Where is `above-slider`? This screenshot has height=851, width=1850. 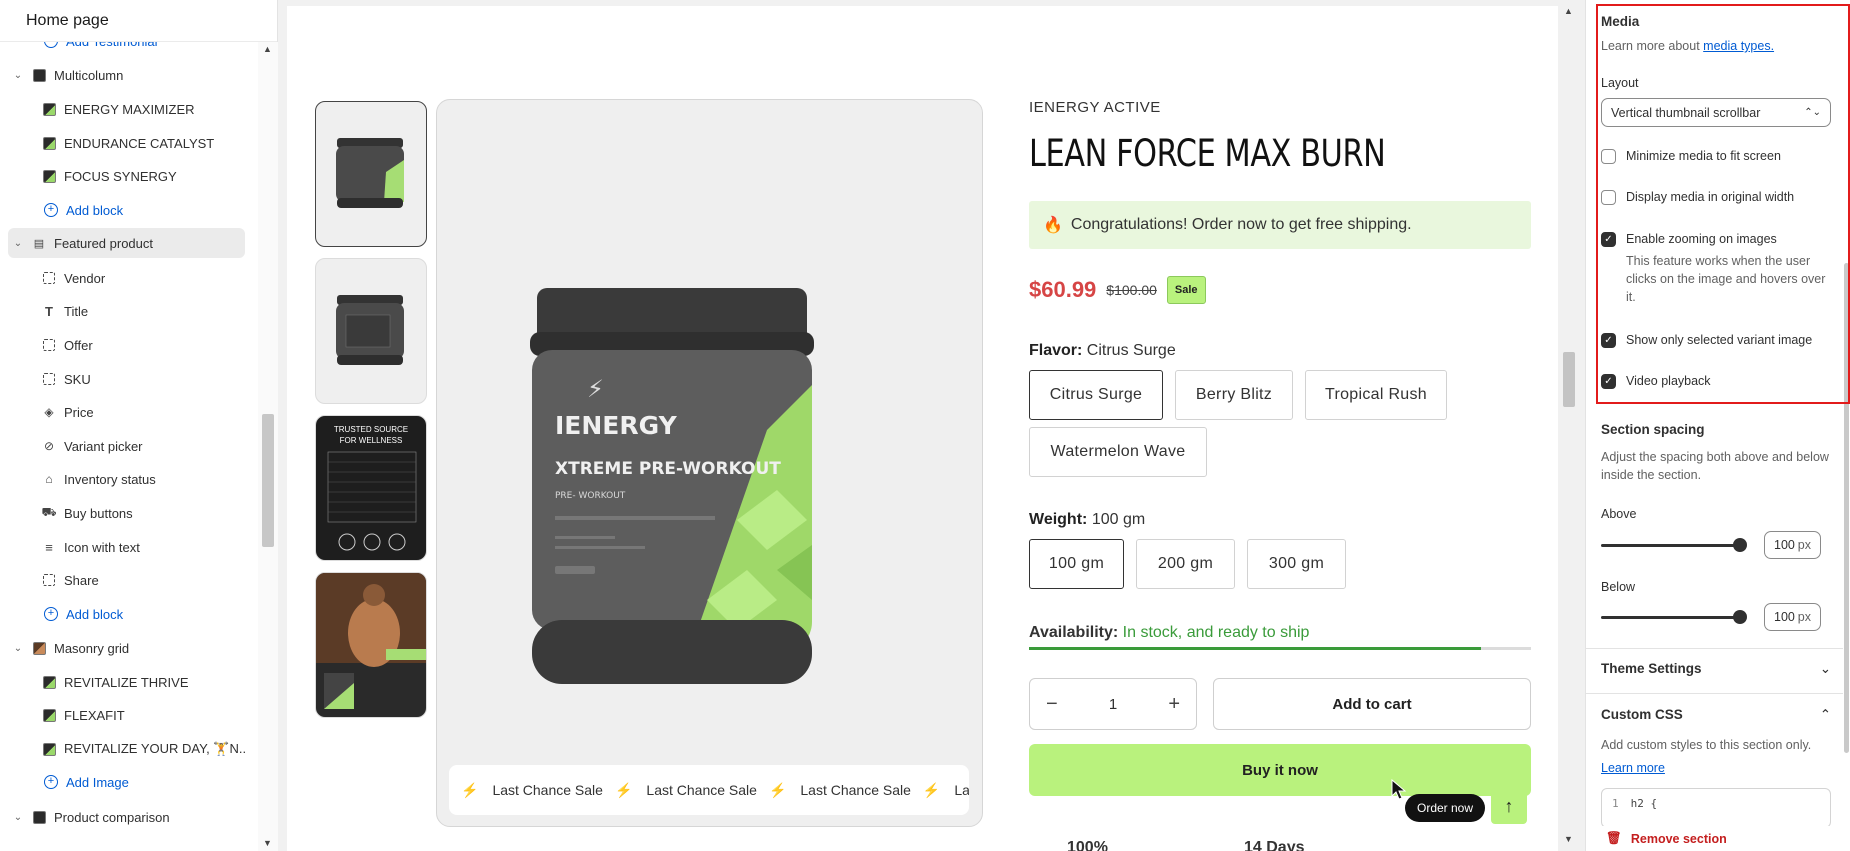
above-slider is located at coordinates (1674, 545).